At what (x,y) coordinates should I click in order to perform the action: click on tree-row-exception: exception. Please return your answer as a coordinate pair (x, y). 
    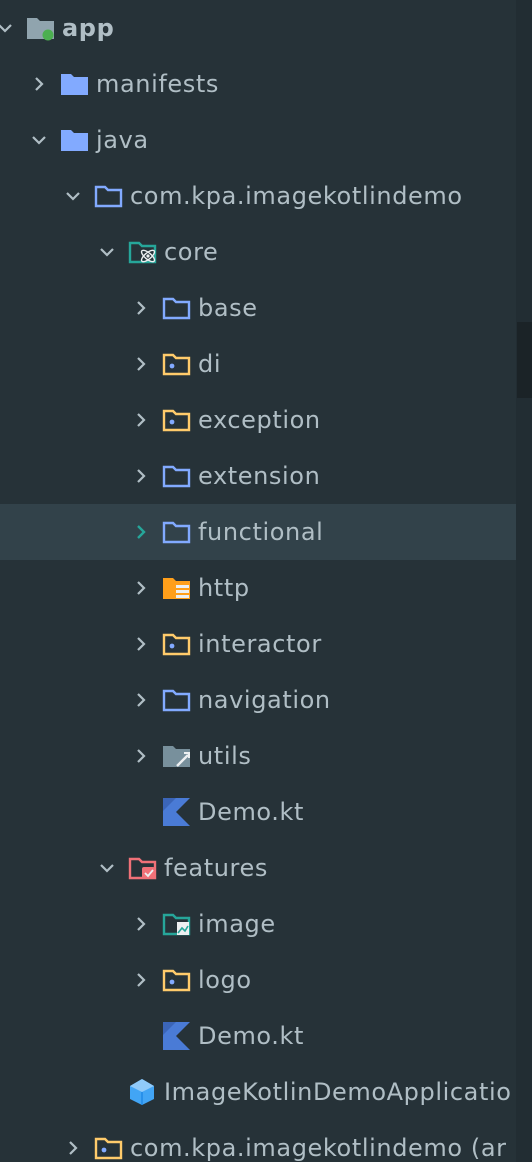
    Looking at the image, I should click on (258, 420).